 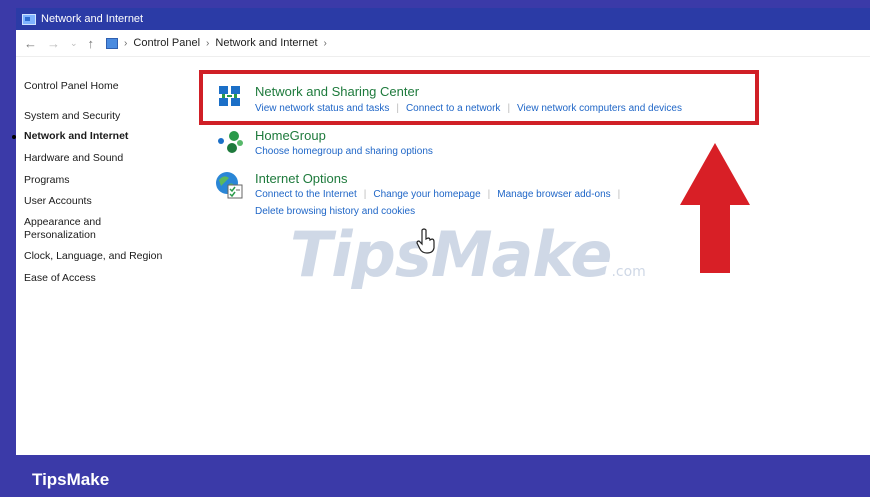 I want to click on manage-add-ons-link: Manage browser add-ons, so click(x=553, y=194).